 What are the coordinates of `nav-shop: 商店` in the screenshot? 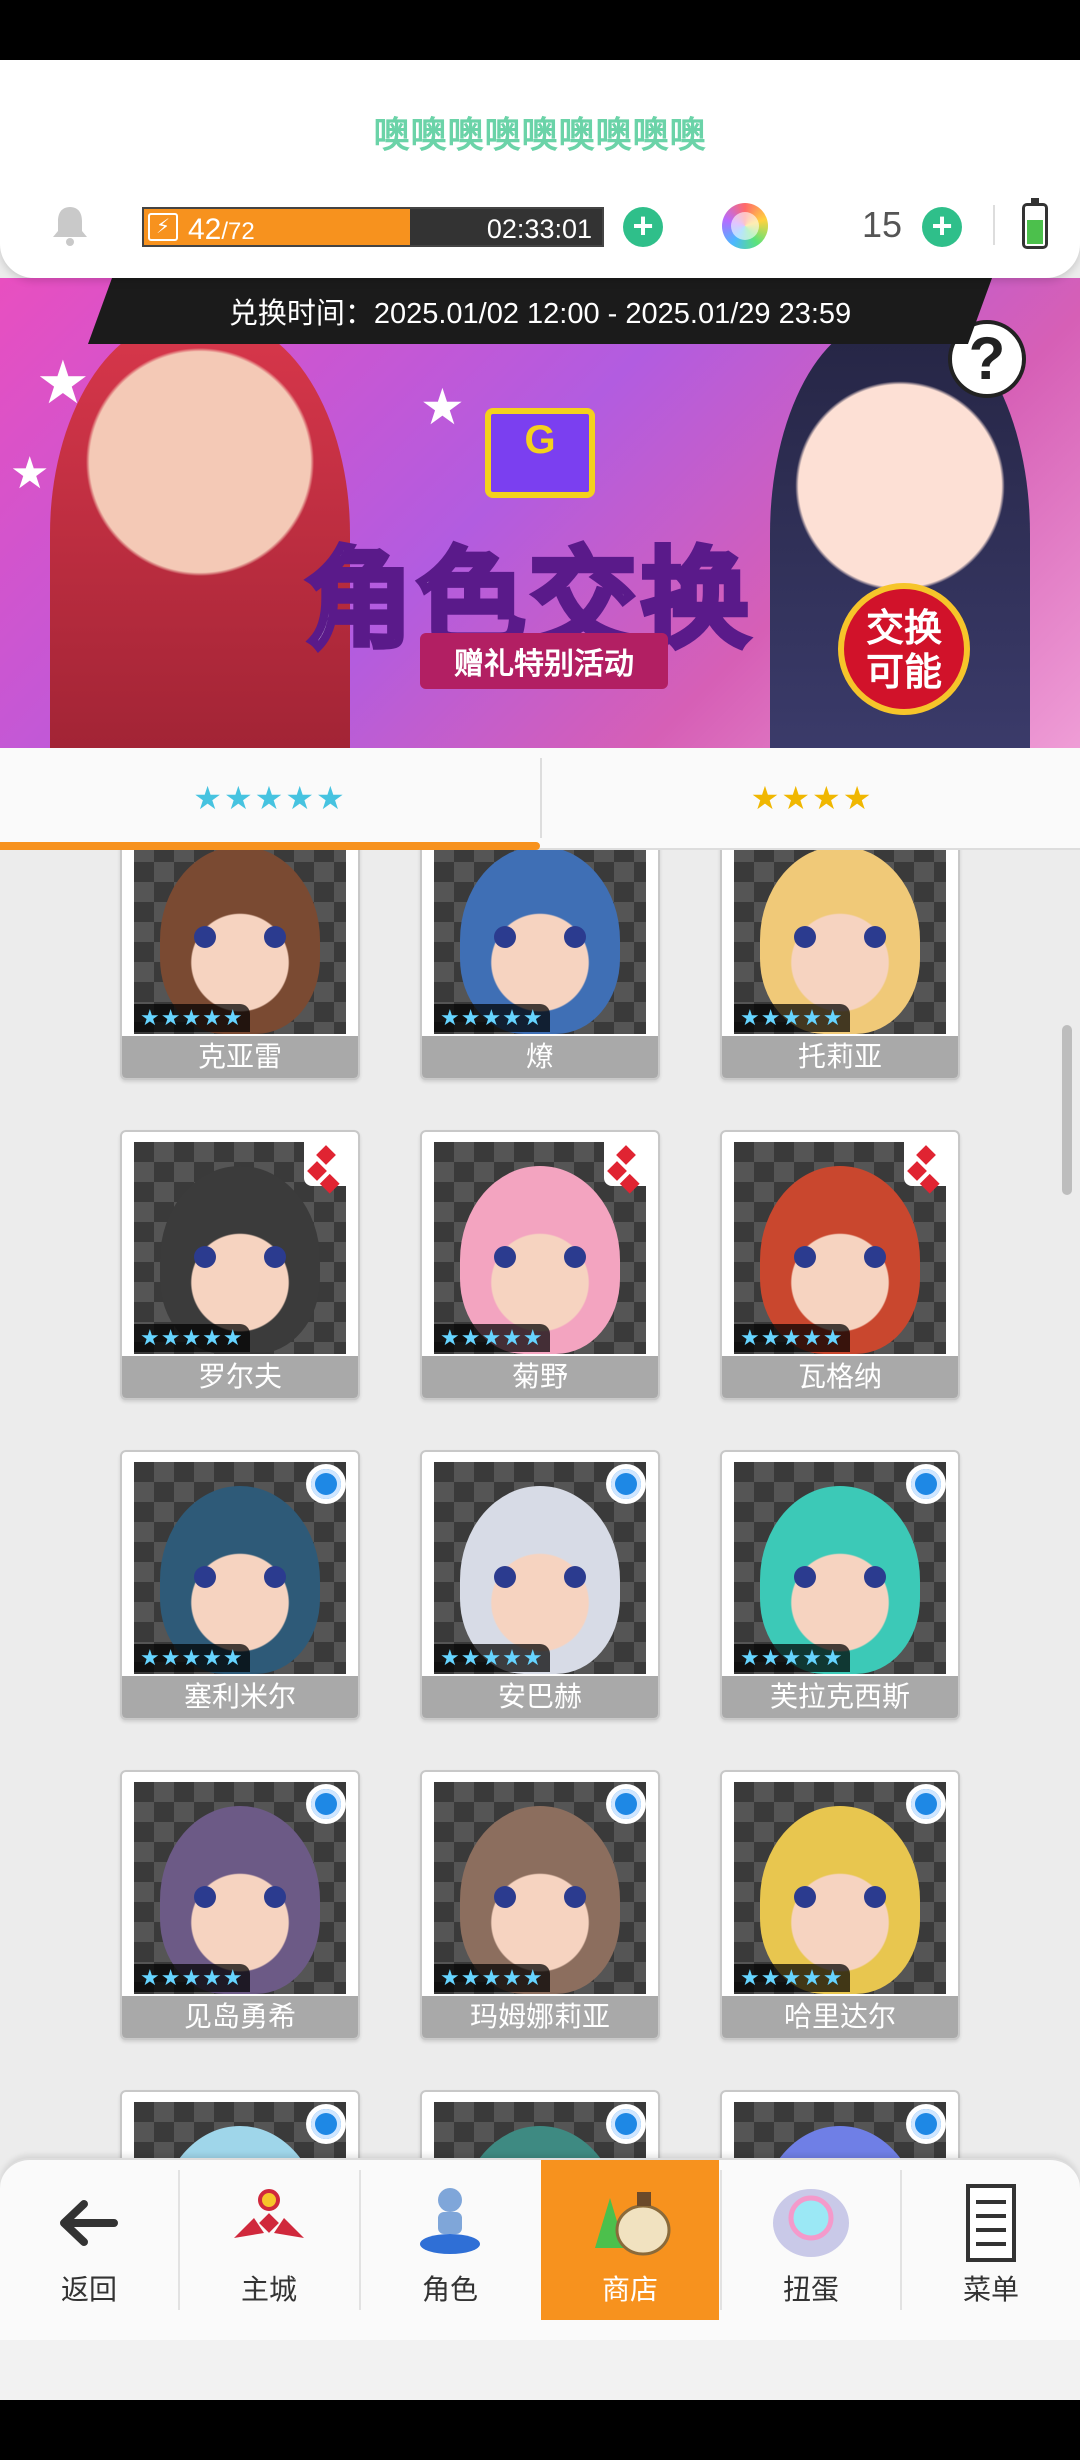 It's located at (630, 2240).